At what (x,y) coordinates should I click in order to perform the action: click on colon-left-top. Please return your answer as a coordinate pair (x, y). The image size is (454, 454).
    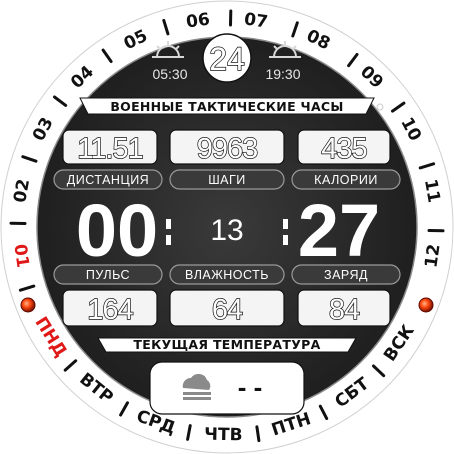
    Looking at the image, I should click on (168, 224).